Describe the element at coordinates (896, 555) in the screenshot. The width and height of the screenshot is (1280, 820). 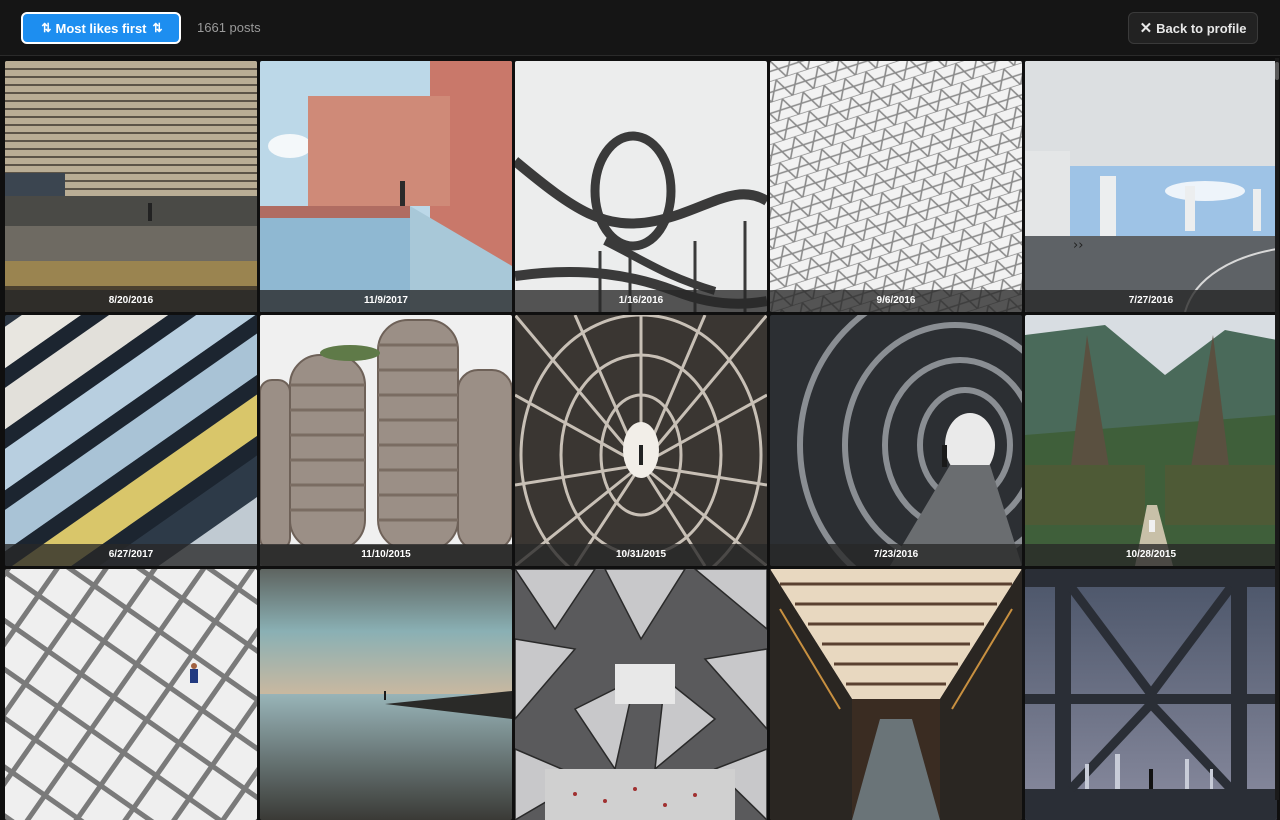
I see `post-date: 7/23/2016` at that location.